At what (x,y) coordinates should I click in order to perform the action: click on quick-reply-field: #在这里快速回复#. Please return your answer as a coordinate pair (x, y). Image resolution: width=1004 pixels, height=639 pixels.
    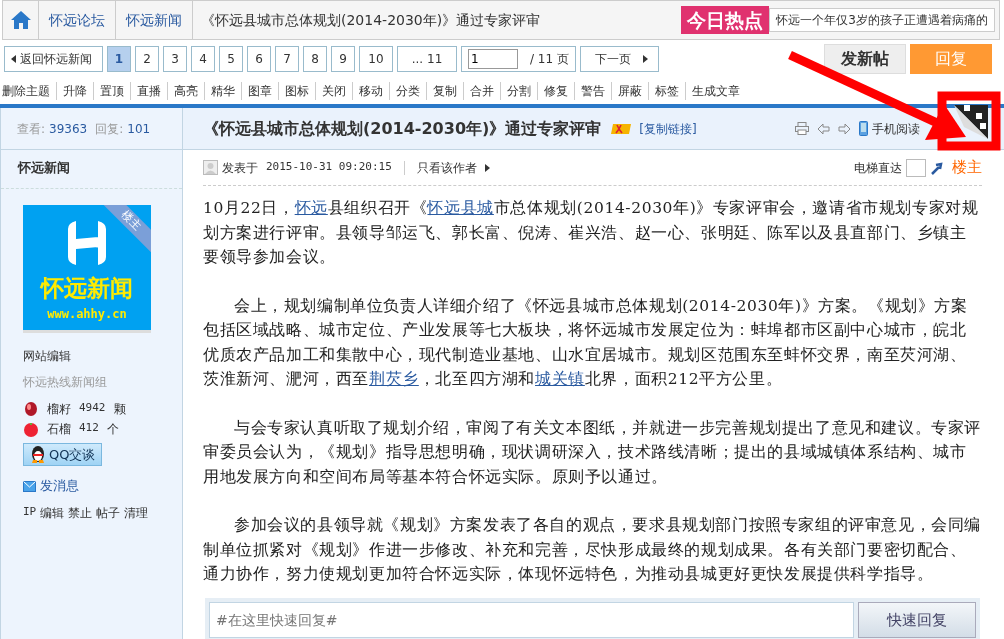
    Looking at the image, I should click on (531, 620).